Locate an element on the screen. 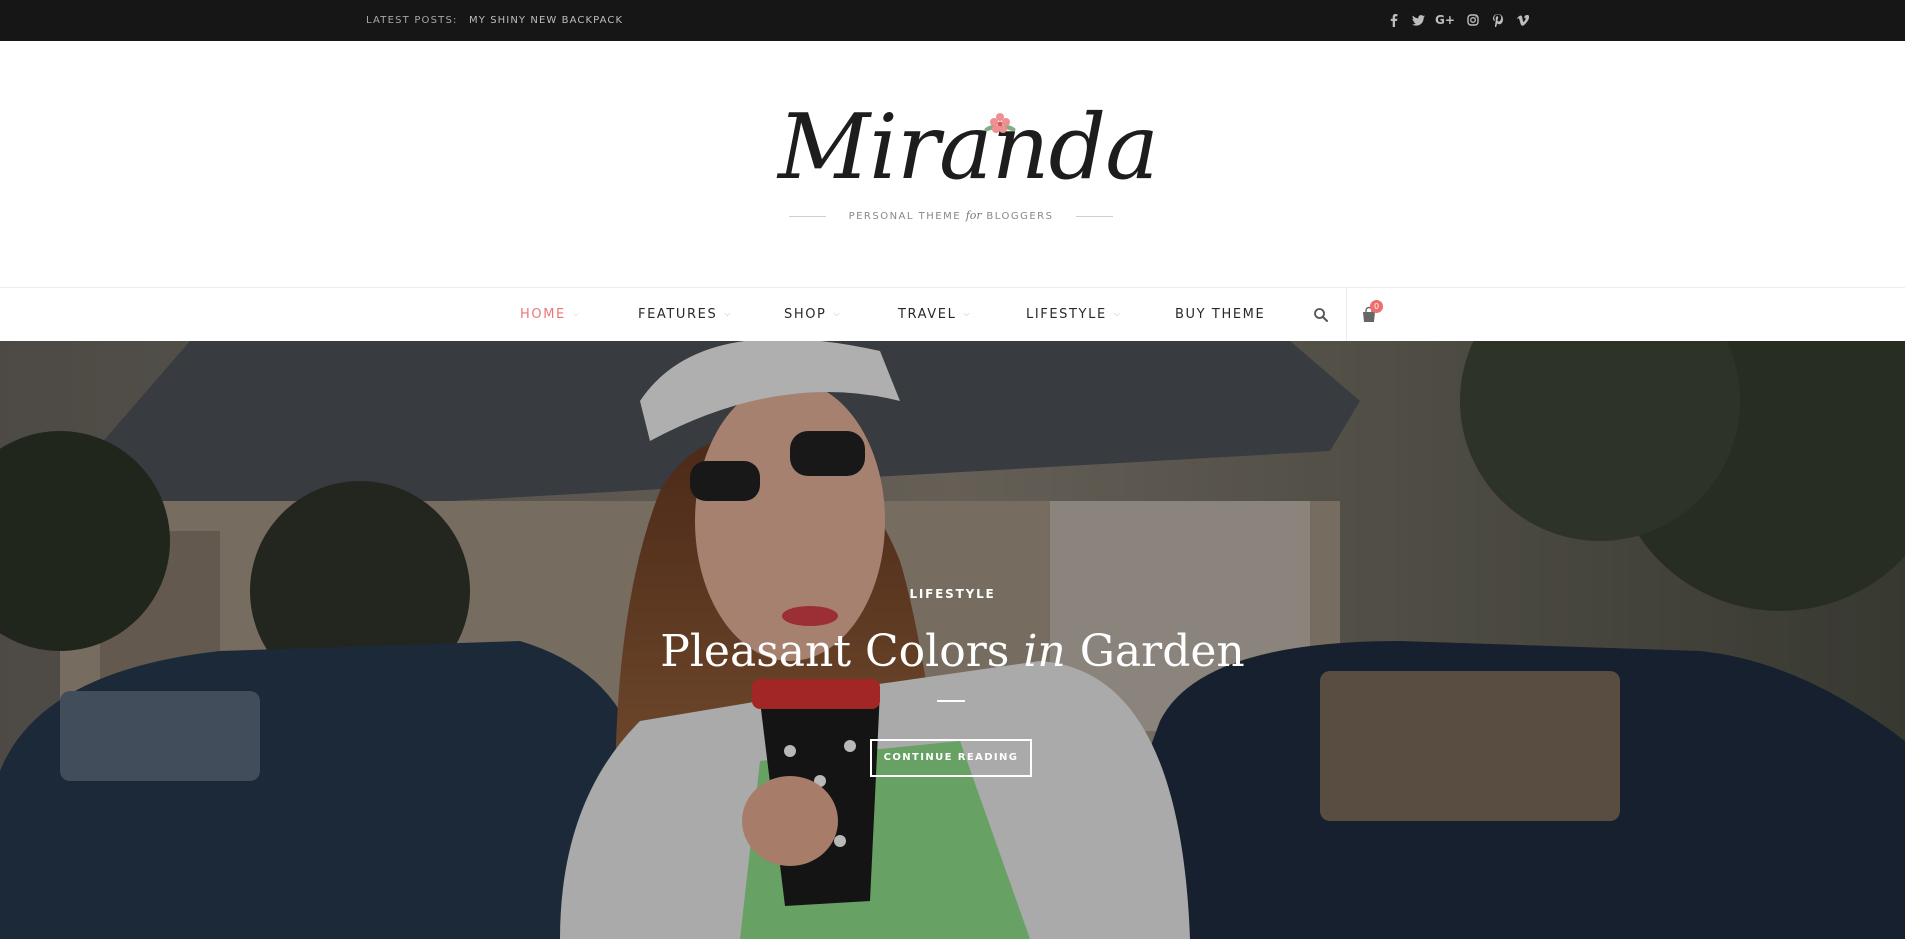 This screenshot has height=939, width=1905. nav-item-home-label: HOME is located at coordinates (543, 314).